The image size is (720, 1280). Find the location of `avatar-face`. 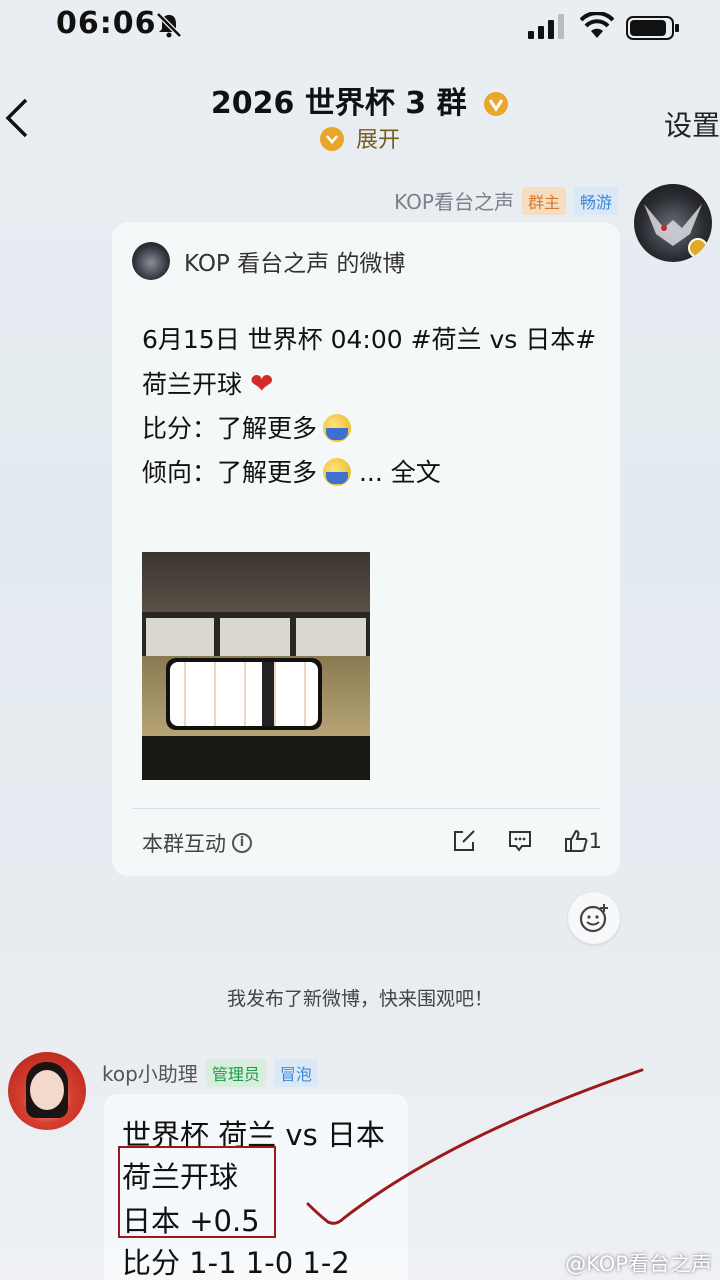

avatar-face is located at coordinates (47, 1090).